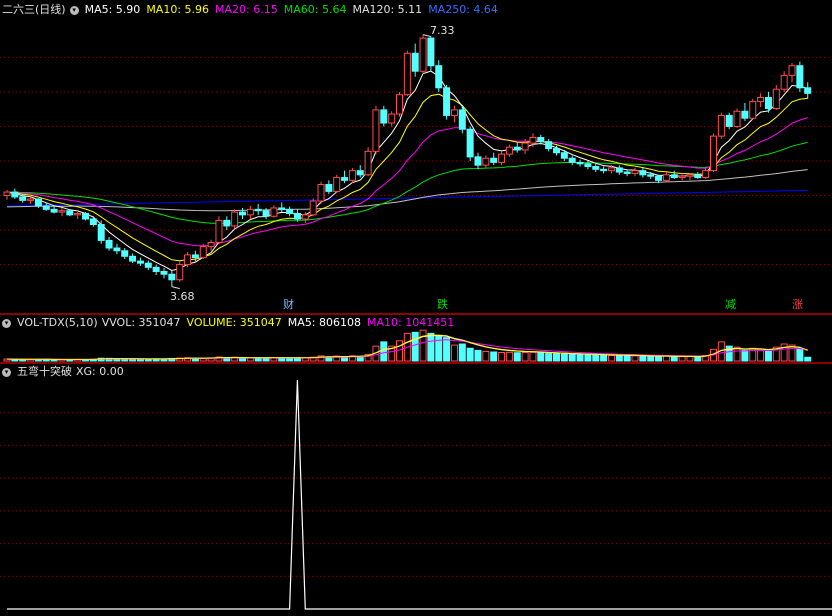 The height and width of the screenshot is (616, 832). I want to click on tag-cai: 财, so click(288, 305).